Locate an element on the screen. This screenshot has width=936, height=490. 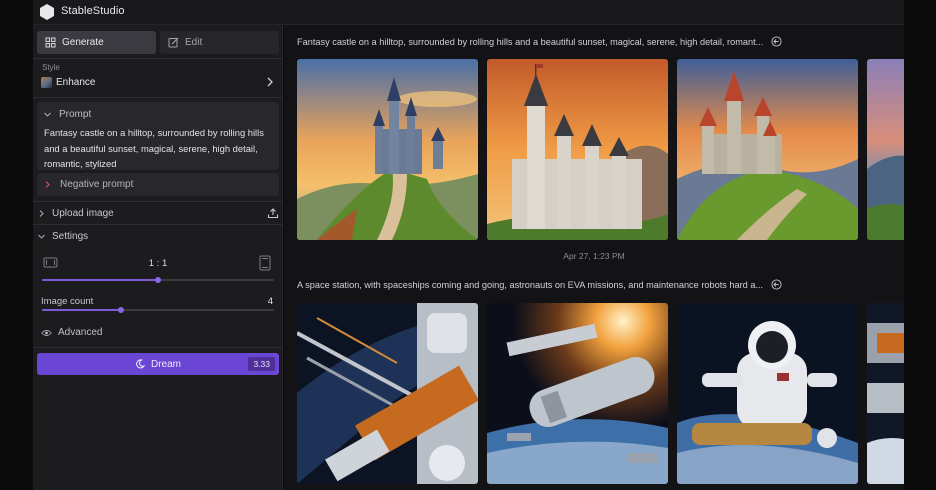
dream-cost-badge: 3.33 is located at coordinates (261, 364).